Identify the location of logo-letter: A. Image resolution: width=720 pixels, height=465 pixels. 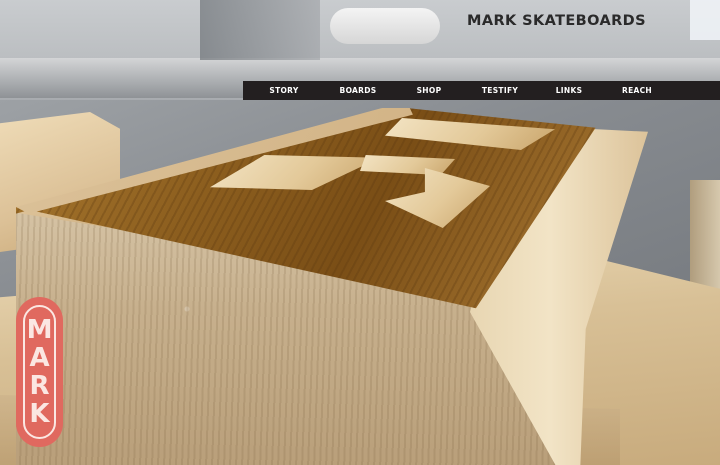
(39, 358).